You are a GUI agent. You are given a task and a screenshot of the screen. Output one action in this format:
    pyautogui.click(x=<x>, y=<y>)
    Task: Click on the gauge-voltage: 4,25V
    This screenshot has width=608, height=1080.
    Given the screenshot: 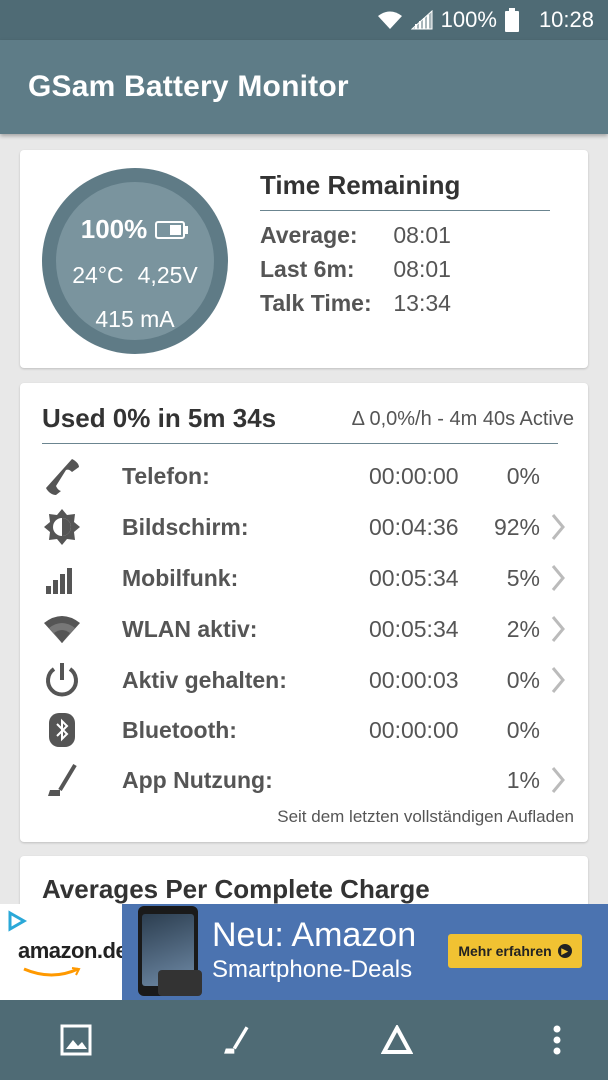 What is the action you would take?
    pyautogui.click(x=167, y=275)
    